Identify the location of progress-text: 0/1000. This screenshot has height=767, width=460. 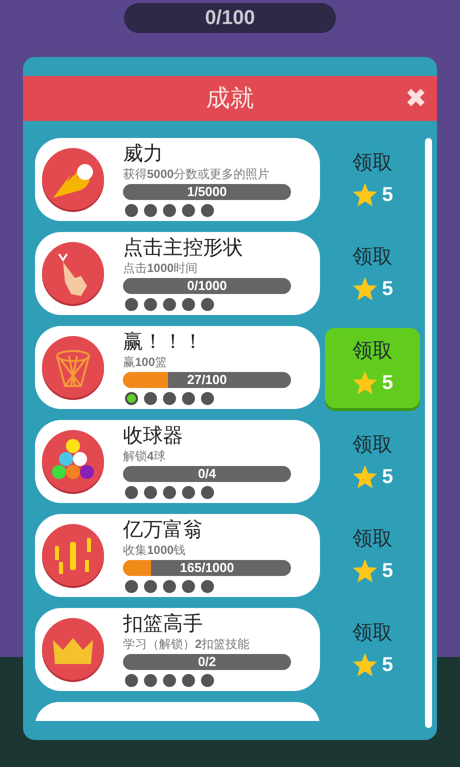
(207, 286).